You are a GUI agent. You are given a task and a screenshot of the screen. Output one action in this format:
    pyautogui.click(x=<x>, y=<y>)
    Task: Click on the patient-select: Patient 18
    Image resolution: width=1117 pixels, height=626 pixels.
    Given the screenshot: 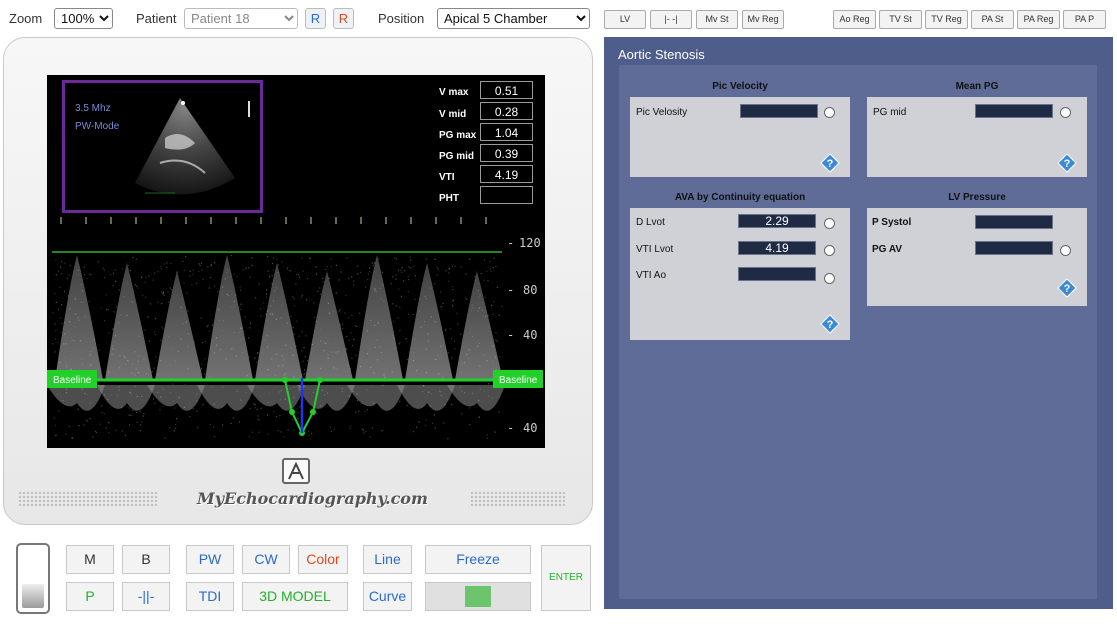 What is the action you would take?
    pyautogui.click(x=241, y=18)
    